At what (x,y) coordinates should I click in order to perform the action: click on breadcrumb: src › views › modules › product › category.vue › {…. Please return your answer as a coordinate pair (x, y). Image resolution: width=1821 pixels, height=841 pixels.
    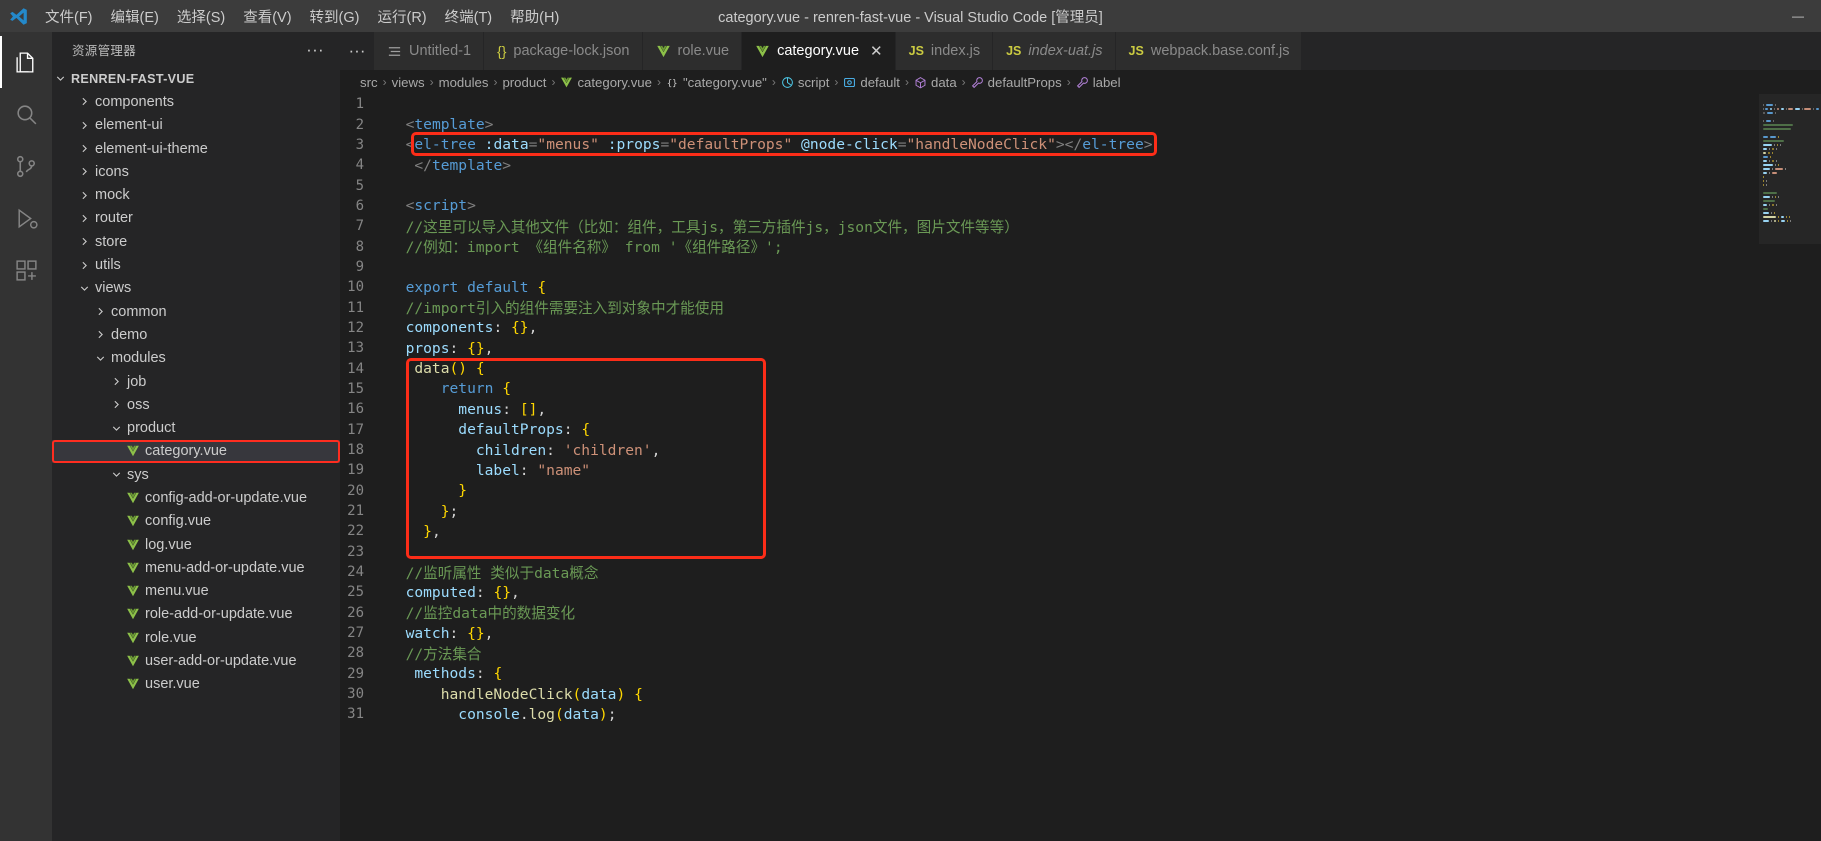
    Looking at the image, I should click on (1080, 82).